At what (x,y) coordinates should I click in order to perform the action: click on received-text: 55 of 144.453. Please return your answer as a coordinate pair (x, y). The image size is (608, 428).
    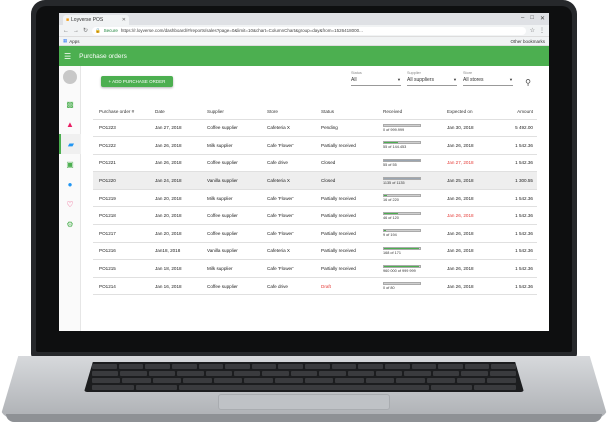
    Looking at the image, I should click on (395, 147).